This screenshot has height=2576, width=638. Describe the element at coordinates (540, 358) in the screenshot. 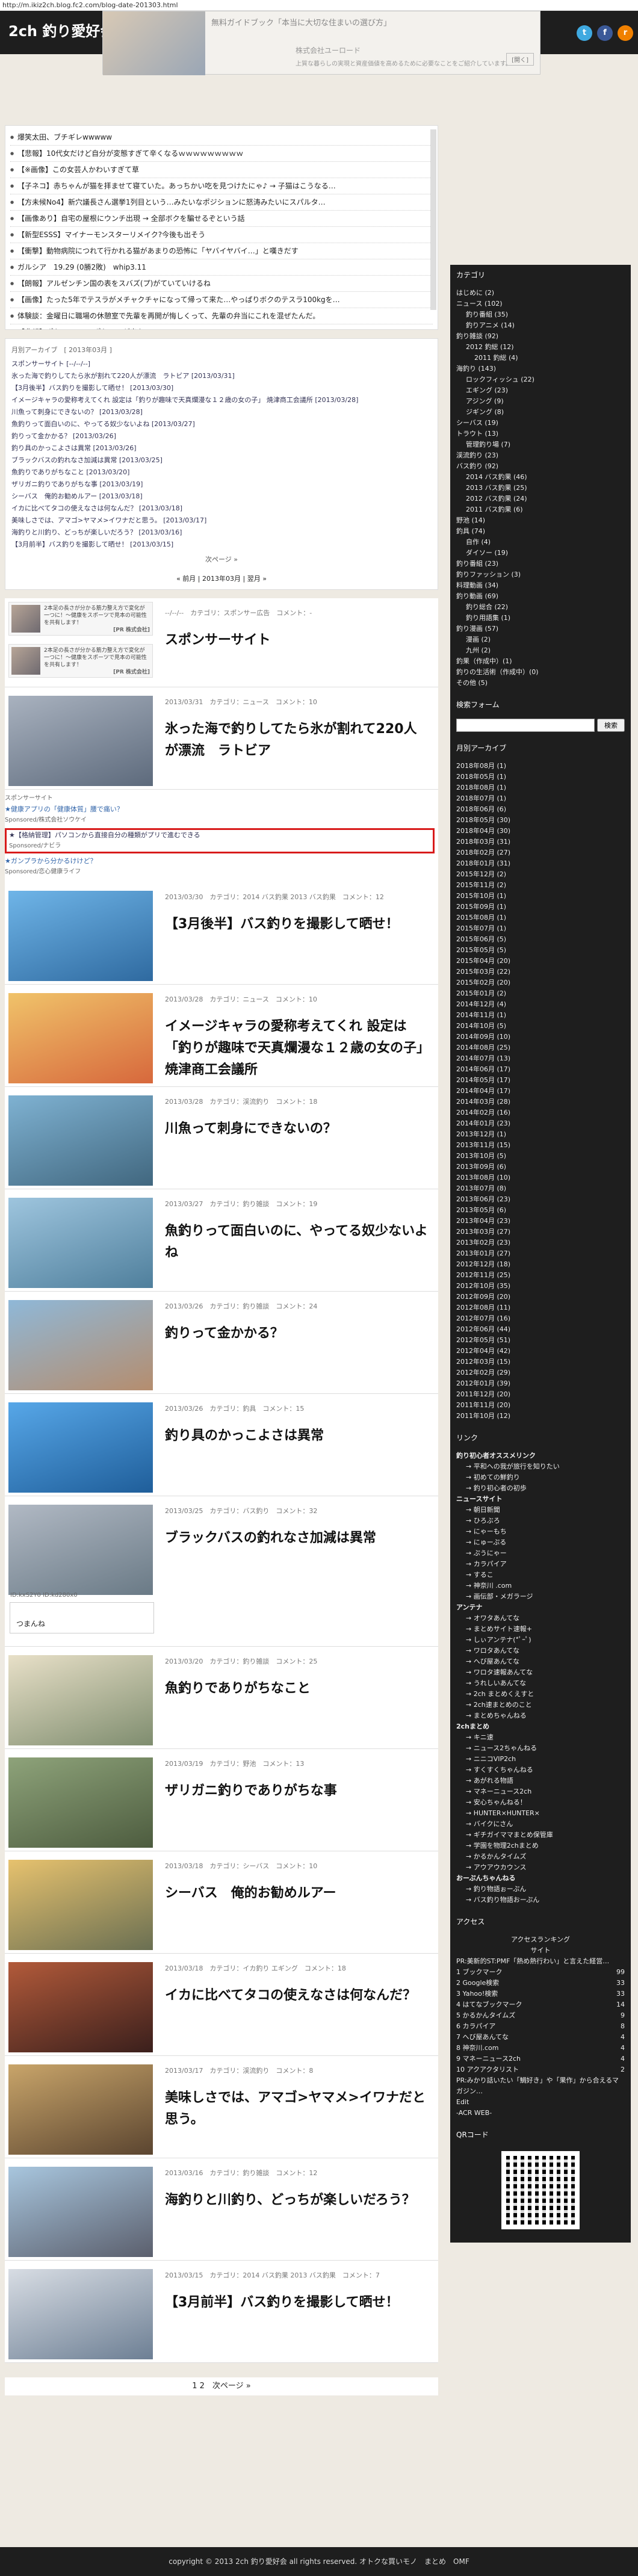

I see `category-item: 2011 釣総 (4)` at that location.